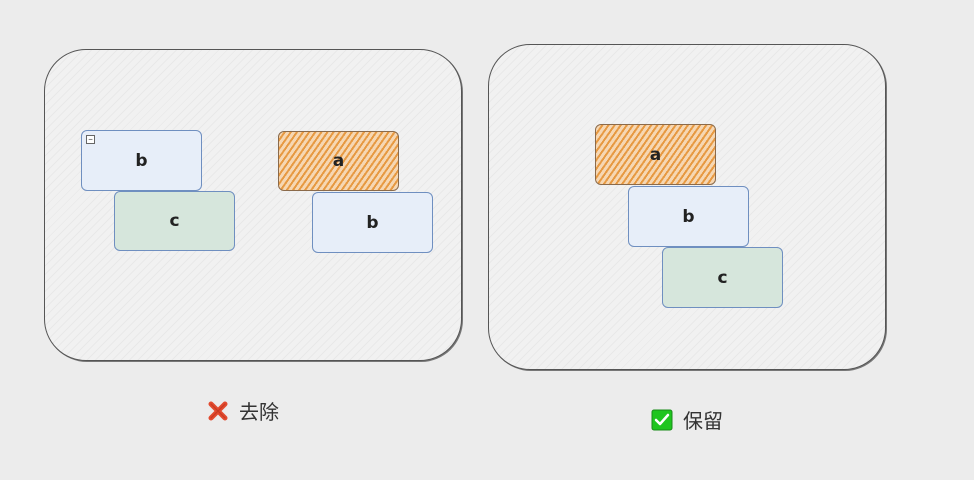 The height and width of the screenshot is (480, 974). I want to click on left-node-b-top-label: b, so click(141, 160).